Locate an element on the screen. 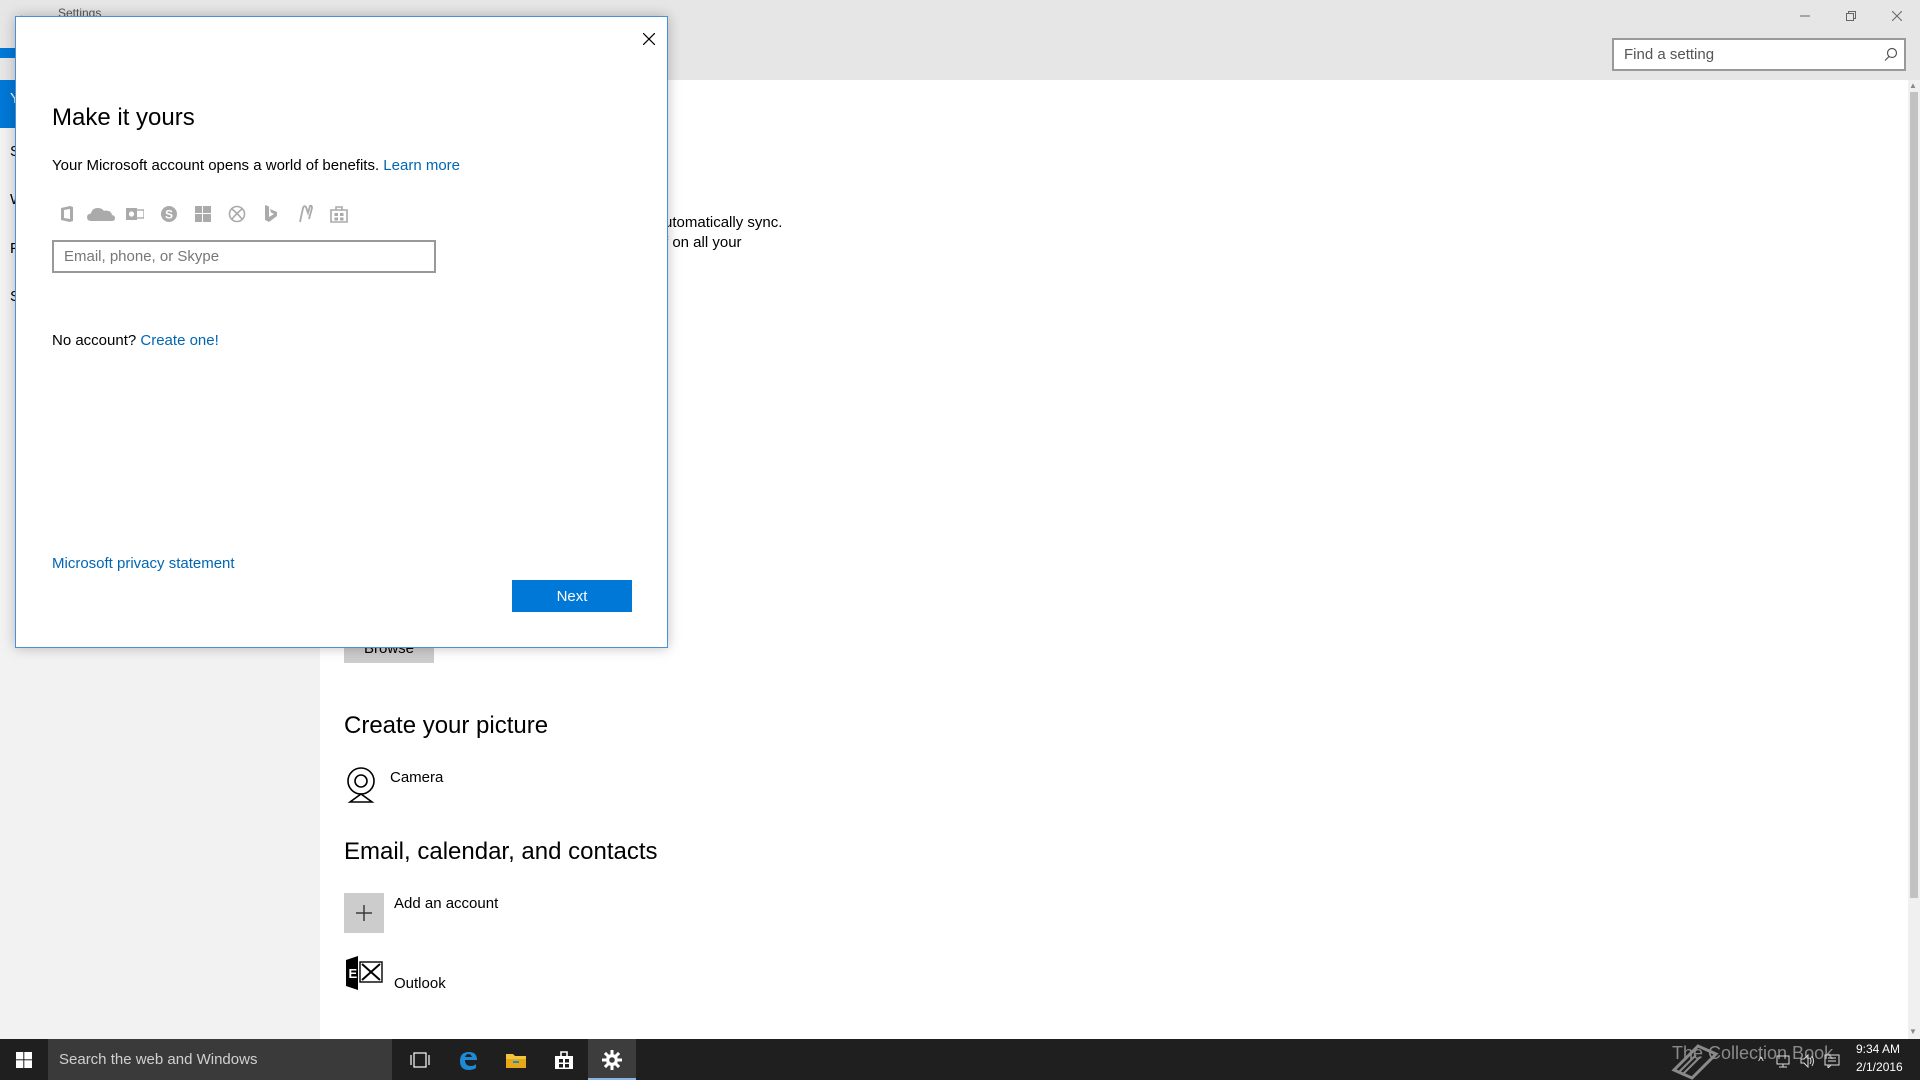 Image resolution: width=1920 pixels, height=1080 pixels. minimize-icon is located at coordinates (1805, 16).